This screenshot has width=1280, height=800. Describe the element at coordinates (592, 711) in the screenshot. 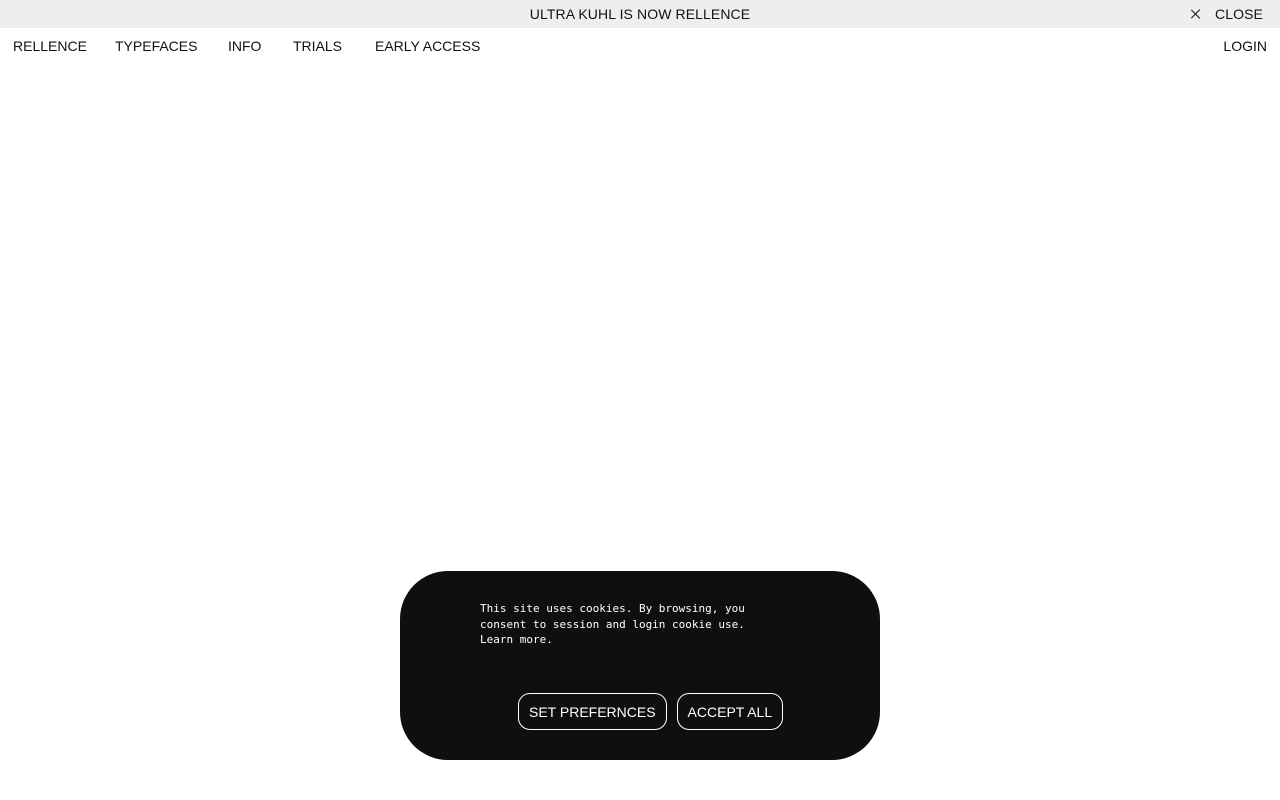

I see `set-preferences-button: SET PREFERNCES` at that location.